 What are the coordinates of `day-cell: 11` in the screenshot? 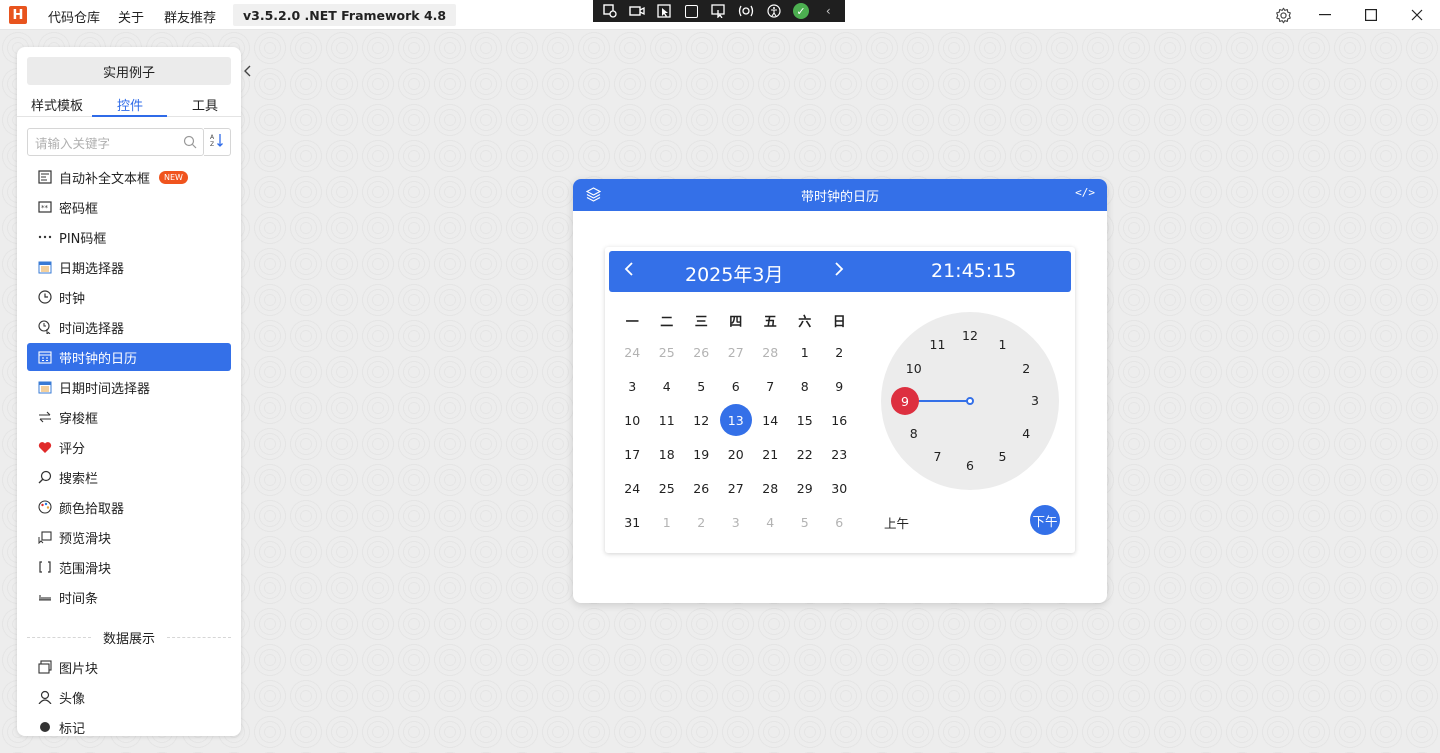 It's located at (667, 420).